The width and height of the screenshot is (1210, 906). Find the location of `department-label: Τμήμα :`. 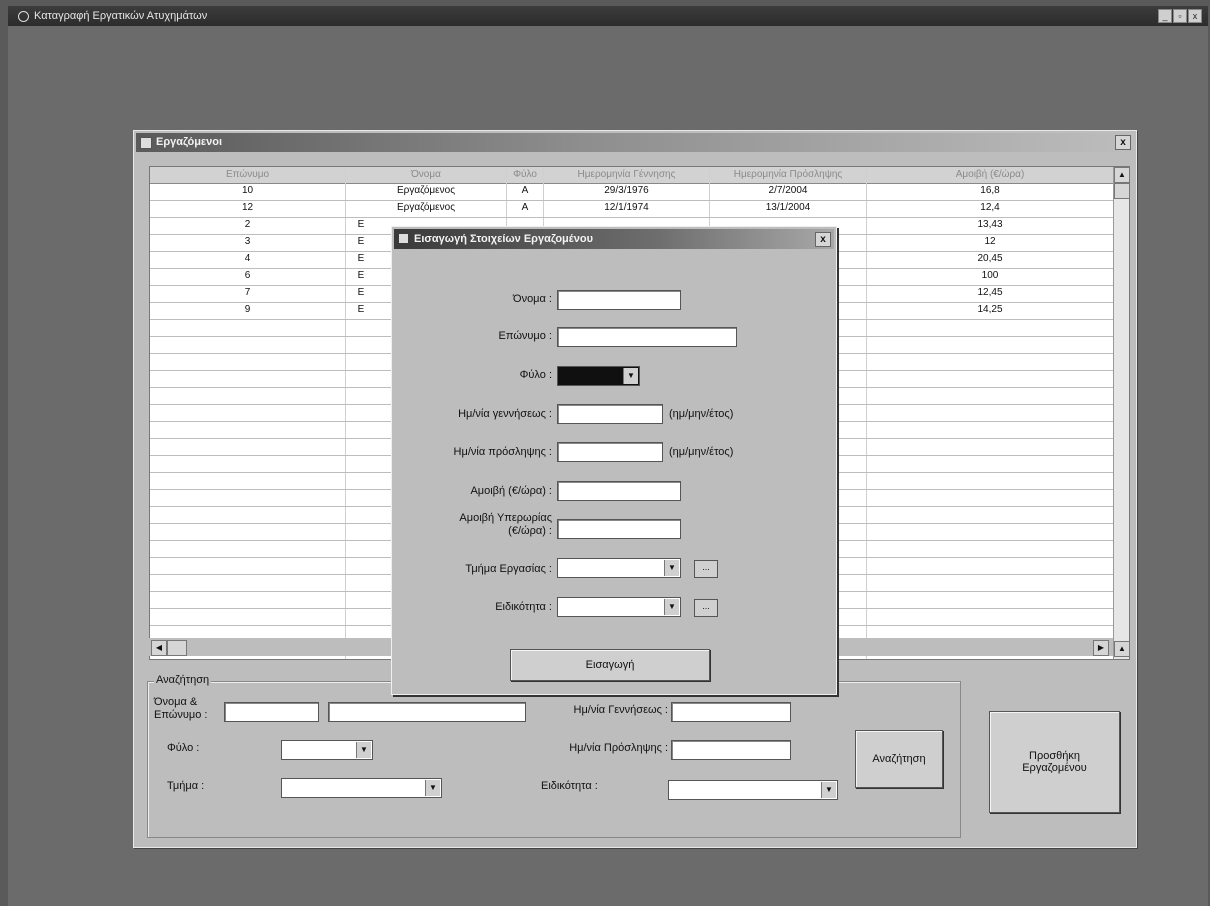

department-label: Τμήμα : is located at coordinates (186, 786).